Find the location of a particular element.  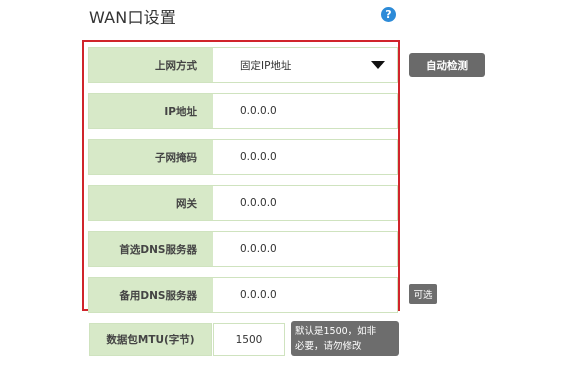

mtu-hint-line2: 必要，请勿修改 is located at coordinates (328, 346).